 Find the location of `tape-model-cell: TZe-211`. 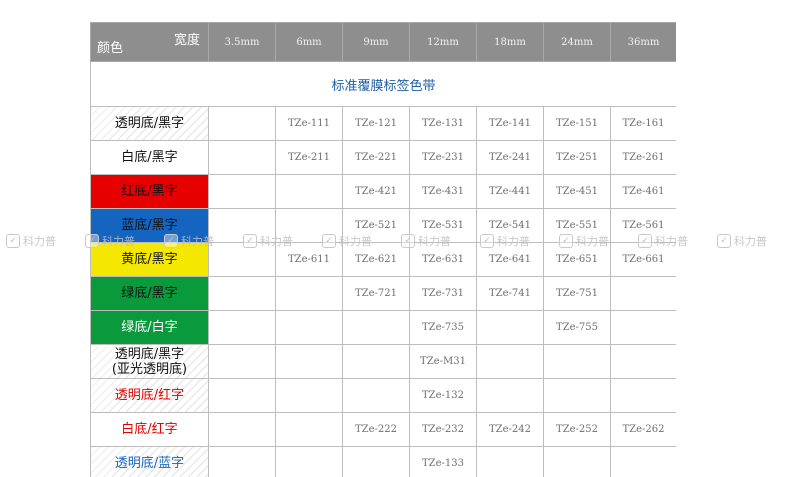

tape-model-cell: TZe-211 is located at coordinates (309, 157).